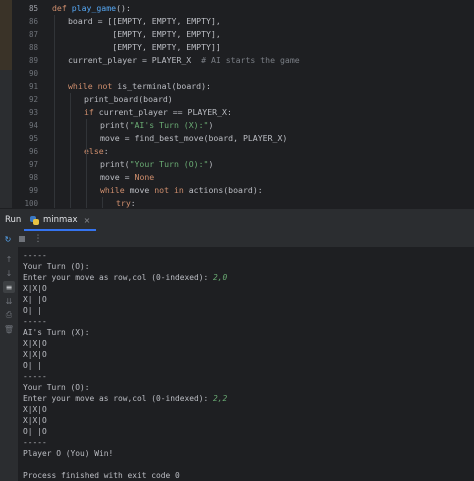 The width and height of the screenshot is (474, 481). Describe the element at coordinates (33, 73) in the screenshot. I see `line-number: 90` at that location.